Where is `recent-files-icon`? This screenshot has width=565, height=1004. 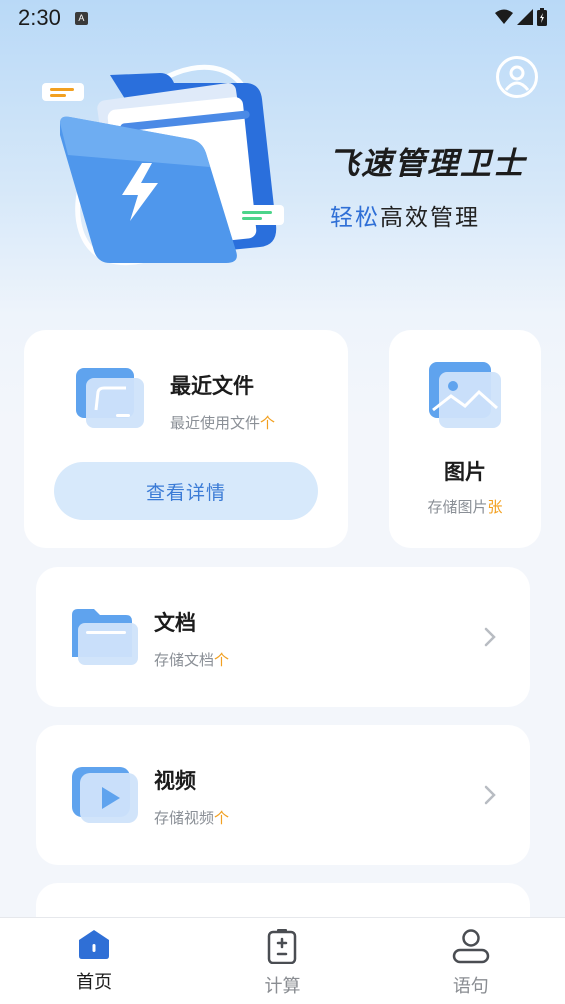
recent-files-icon is located at coordinates (110, 398).